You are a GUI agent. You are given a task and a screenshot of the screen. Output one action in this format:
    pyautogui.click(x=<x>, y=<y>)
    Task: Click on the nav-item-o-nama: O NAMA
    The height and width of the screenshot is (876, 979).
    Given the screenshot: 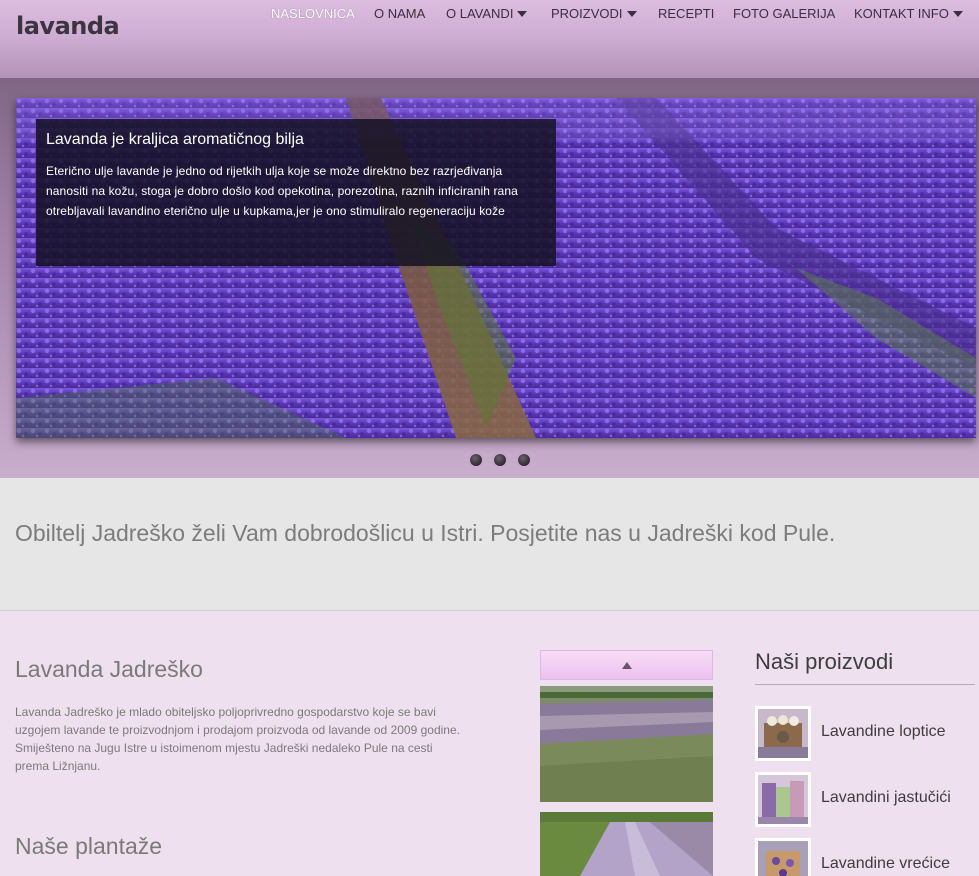 What is the action you would take?
    pyautogui.click(x=399, y=13)
    